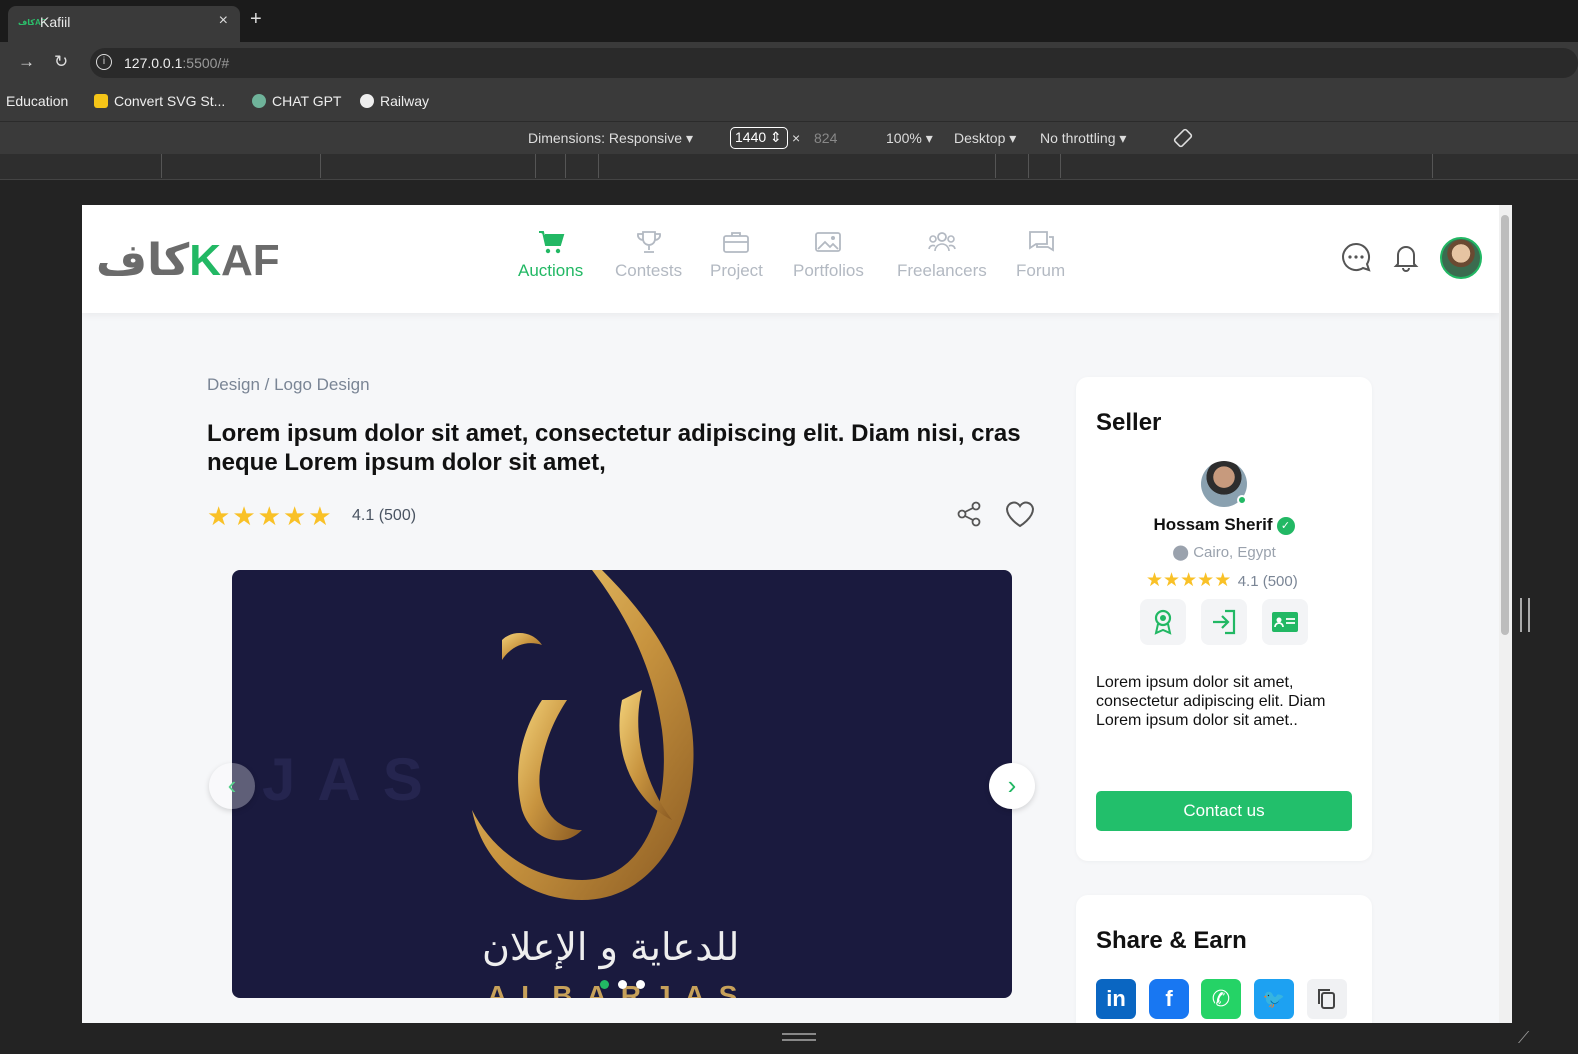 The image size is (1578, 1054). I want to click on seller-rating-text: 4.1 (500), so click(1267, 581).